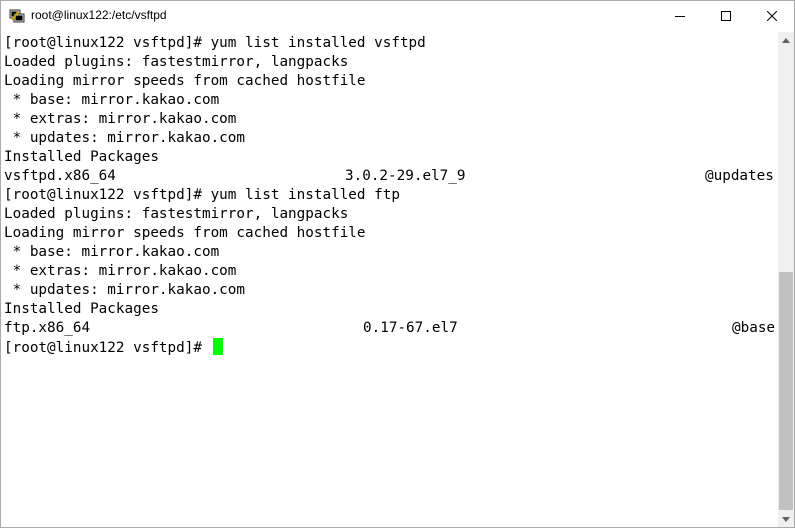  I want to click on maximize-button, so click(726, 16).